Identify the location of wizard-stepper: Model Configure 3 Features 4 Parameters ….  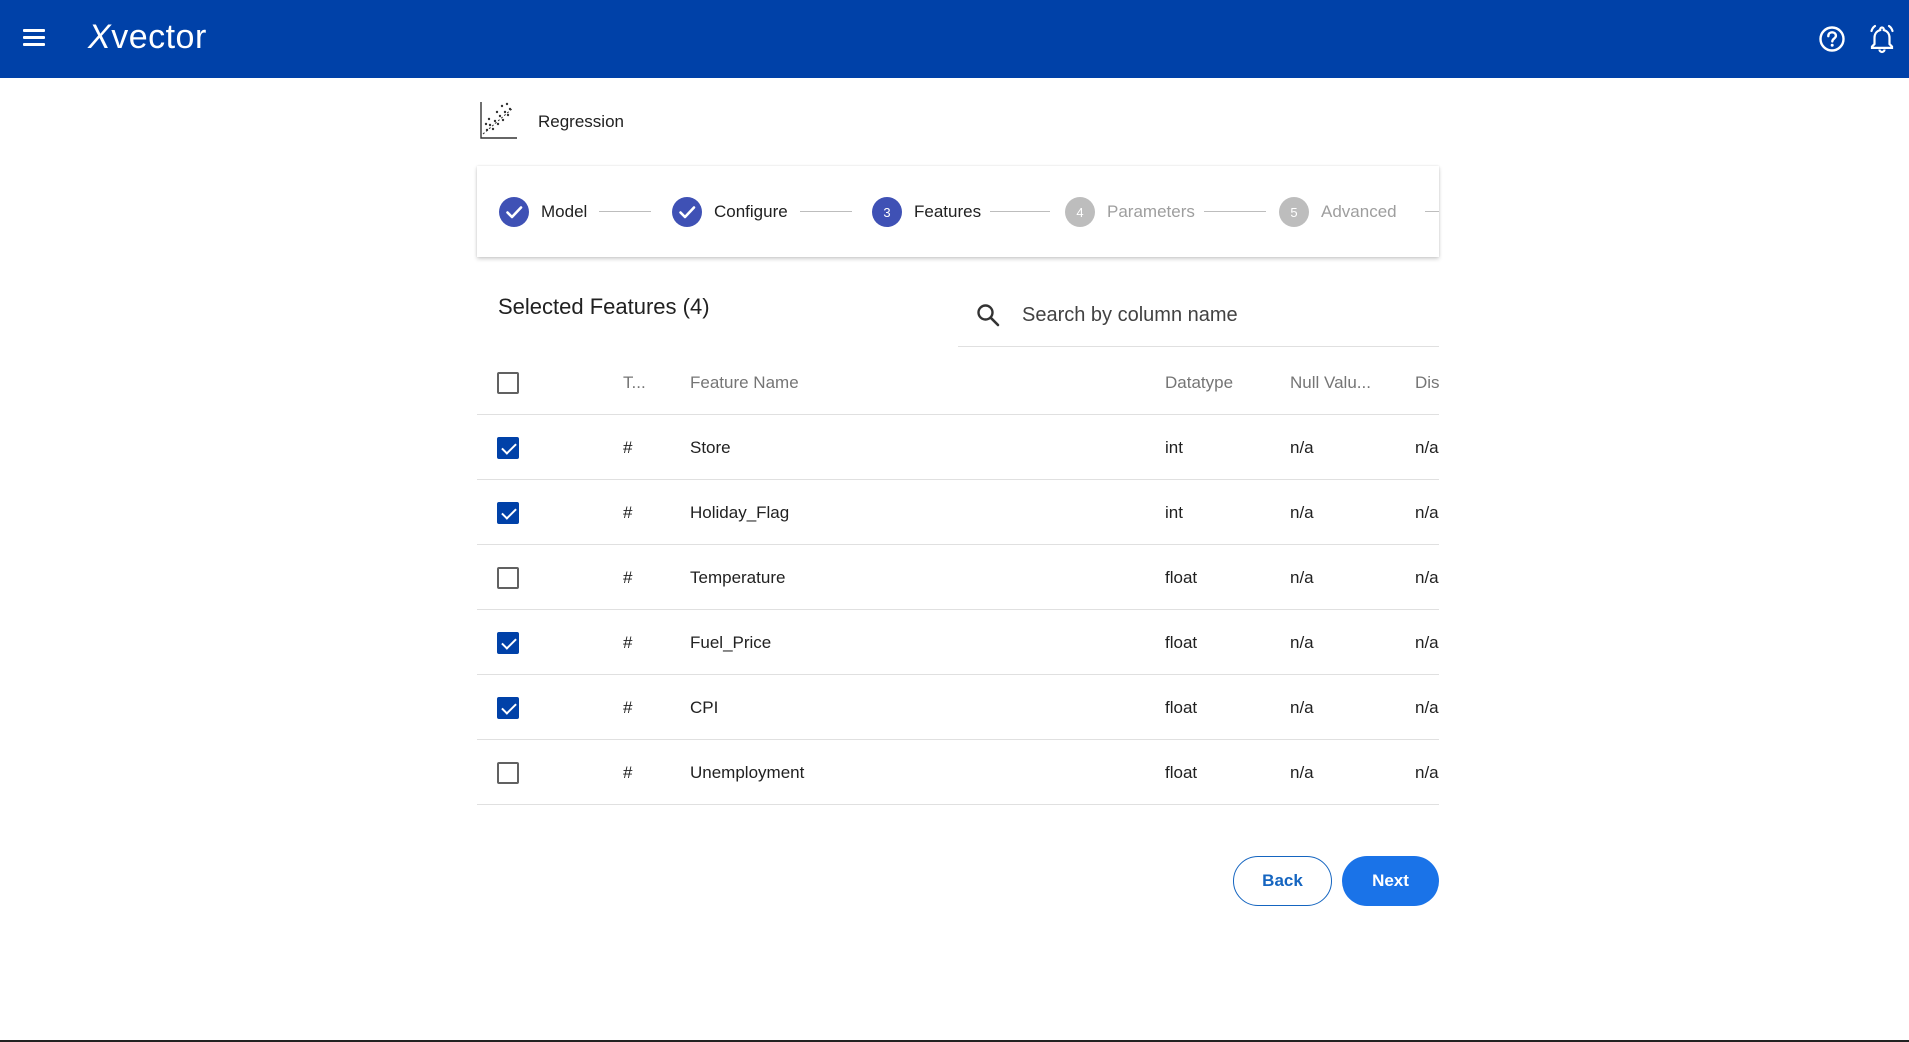
(958, 211).